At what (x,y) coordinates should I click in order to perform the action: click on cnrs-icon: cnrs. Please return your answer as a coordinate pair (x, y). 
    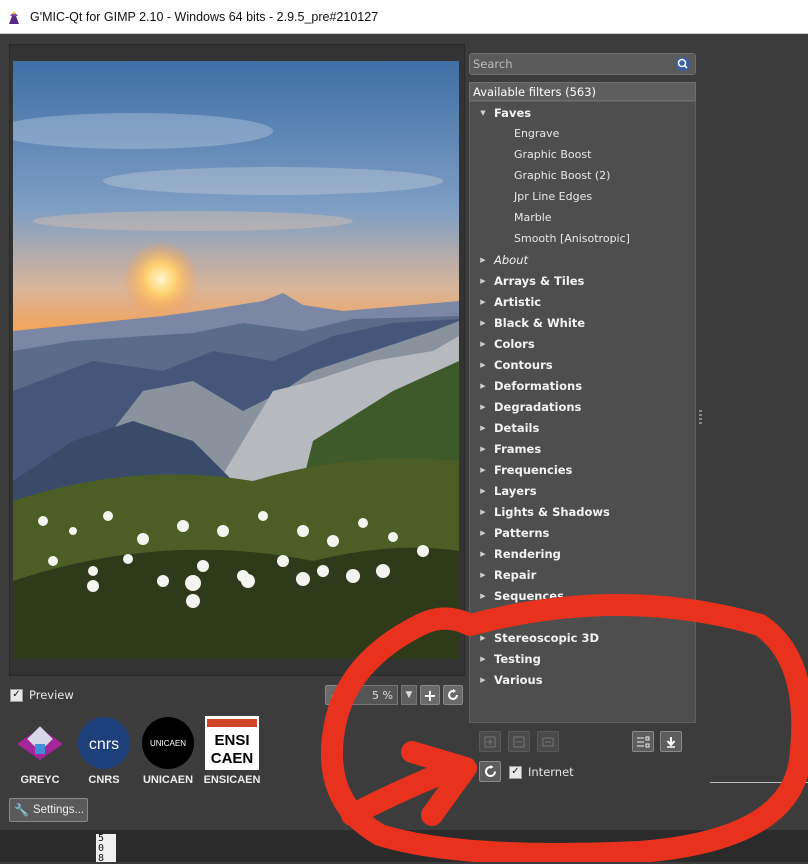
    Looking at the image, I should click on (104, 743).